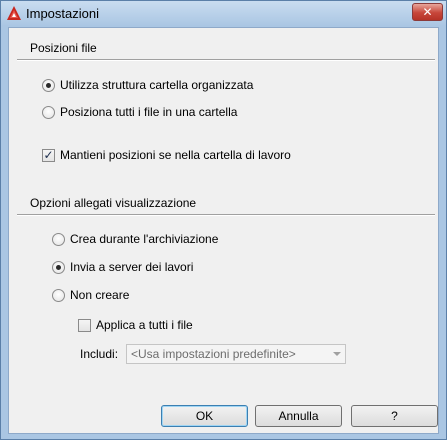 Image resolution: width=447 pixels, height=440 pixels. Describe the element at coordinates (58, 295) in the screenshot. I see `radio-do-not-create` at that location.